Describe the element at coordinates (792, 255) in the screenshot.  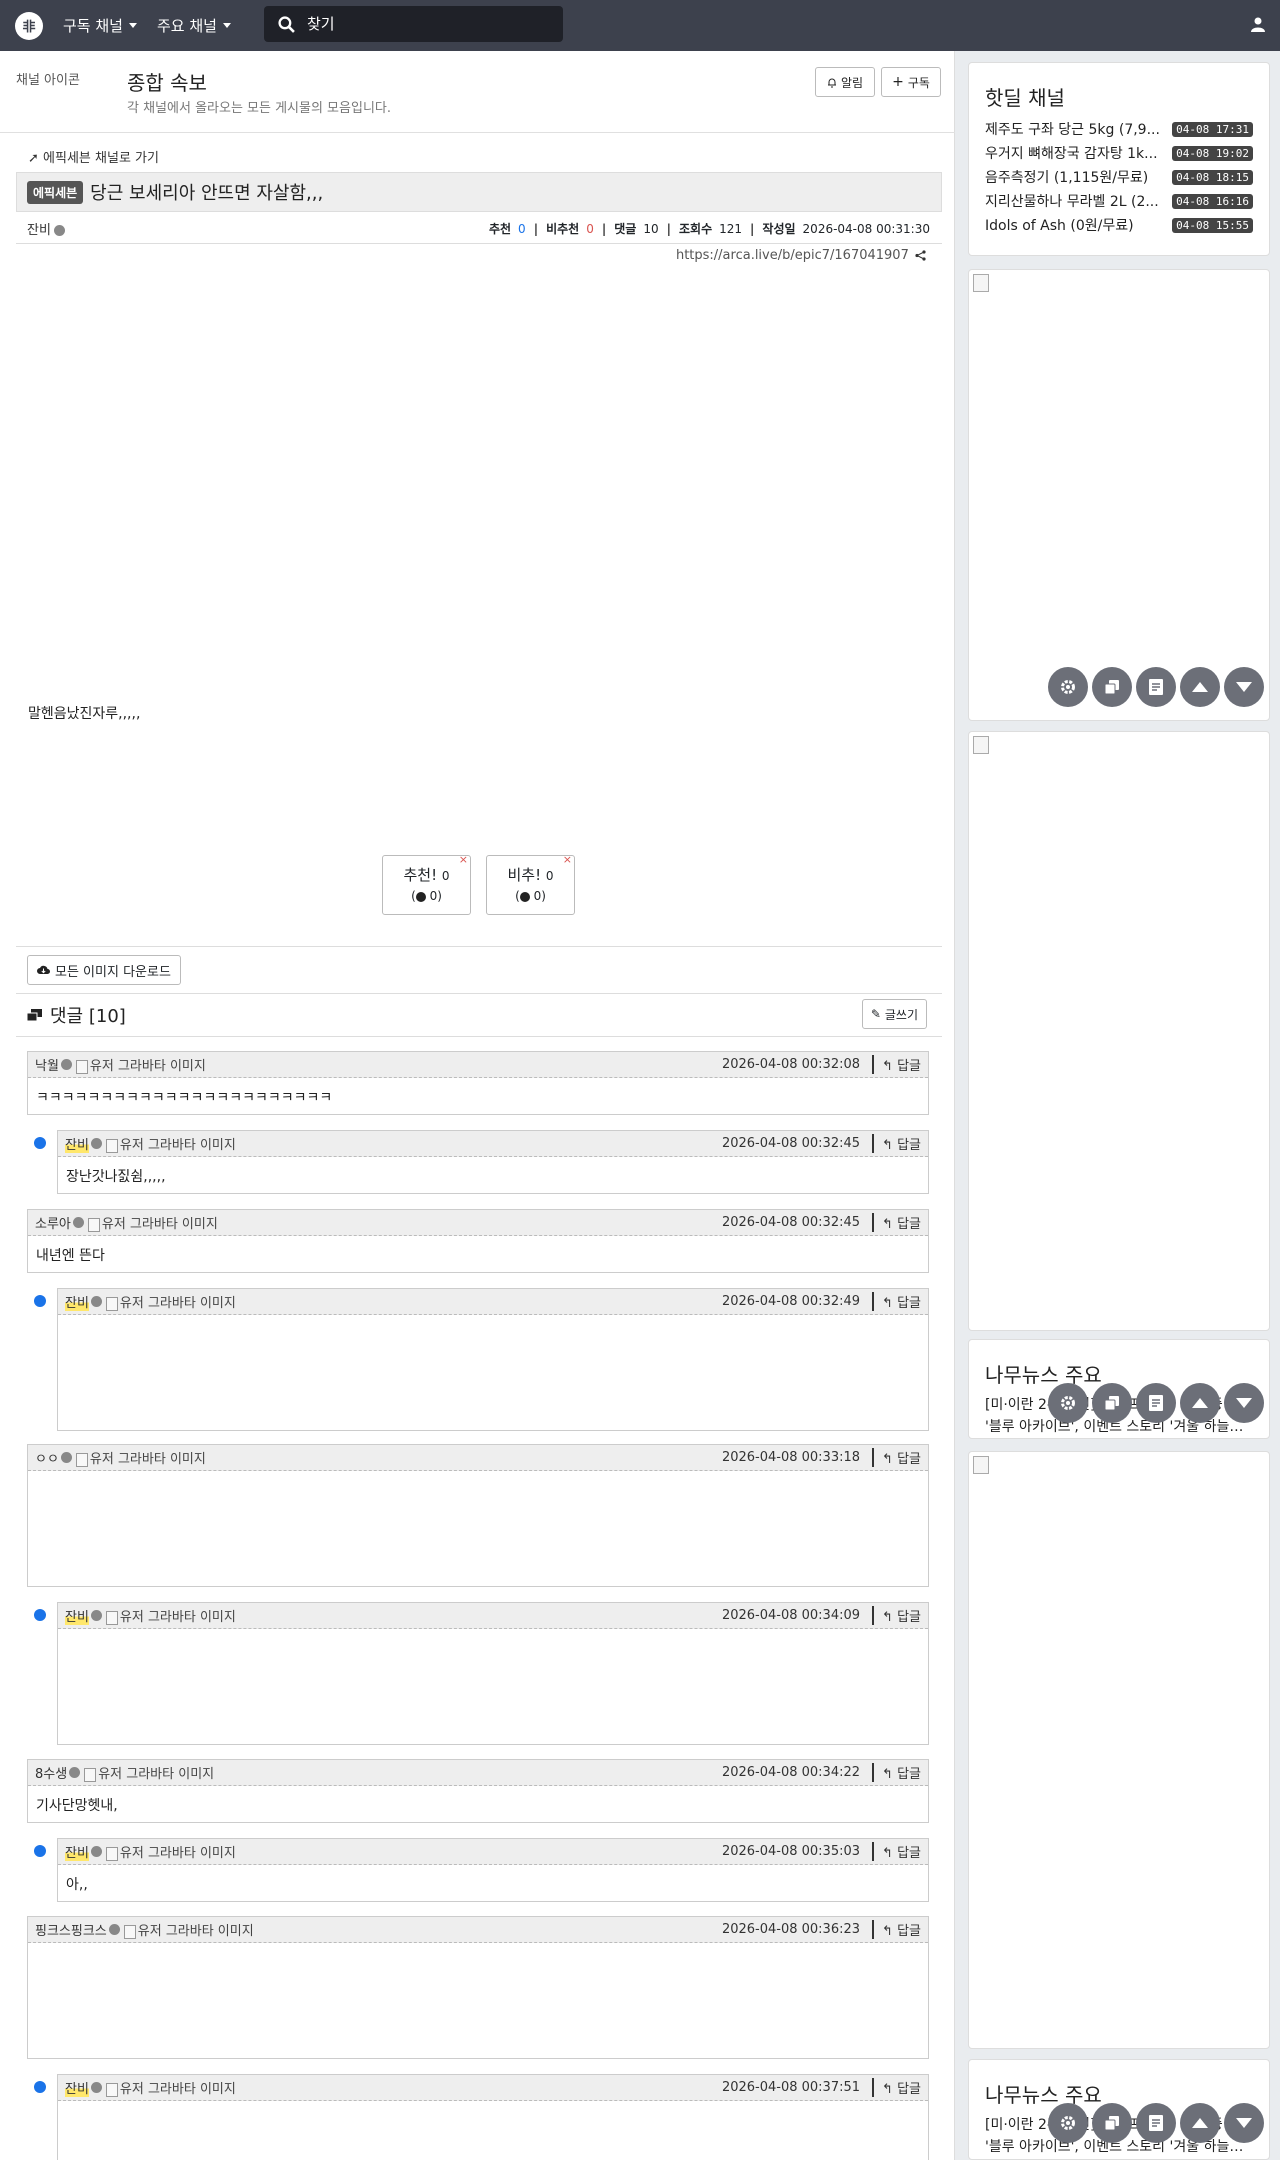
I see `post-url-text: https://arca.live/b/epic7/167041907` at that location.